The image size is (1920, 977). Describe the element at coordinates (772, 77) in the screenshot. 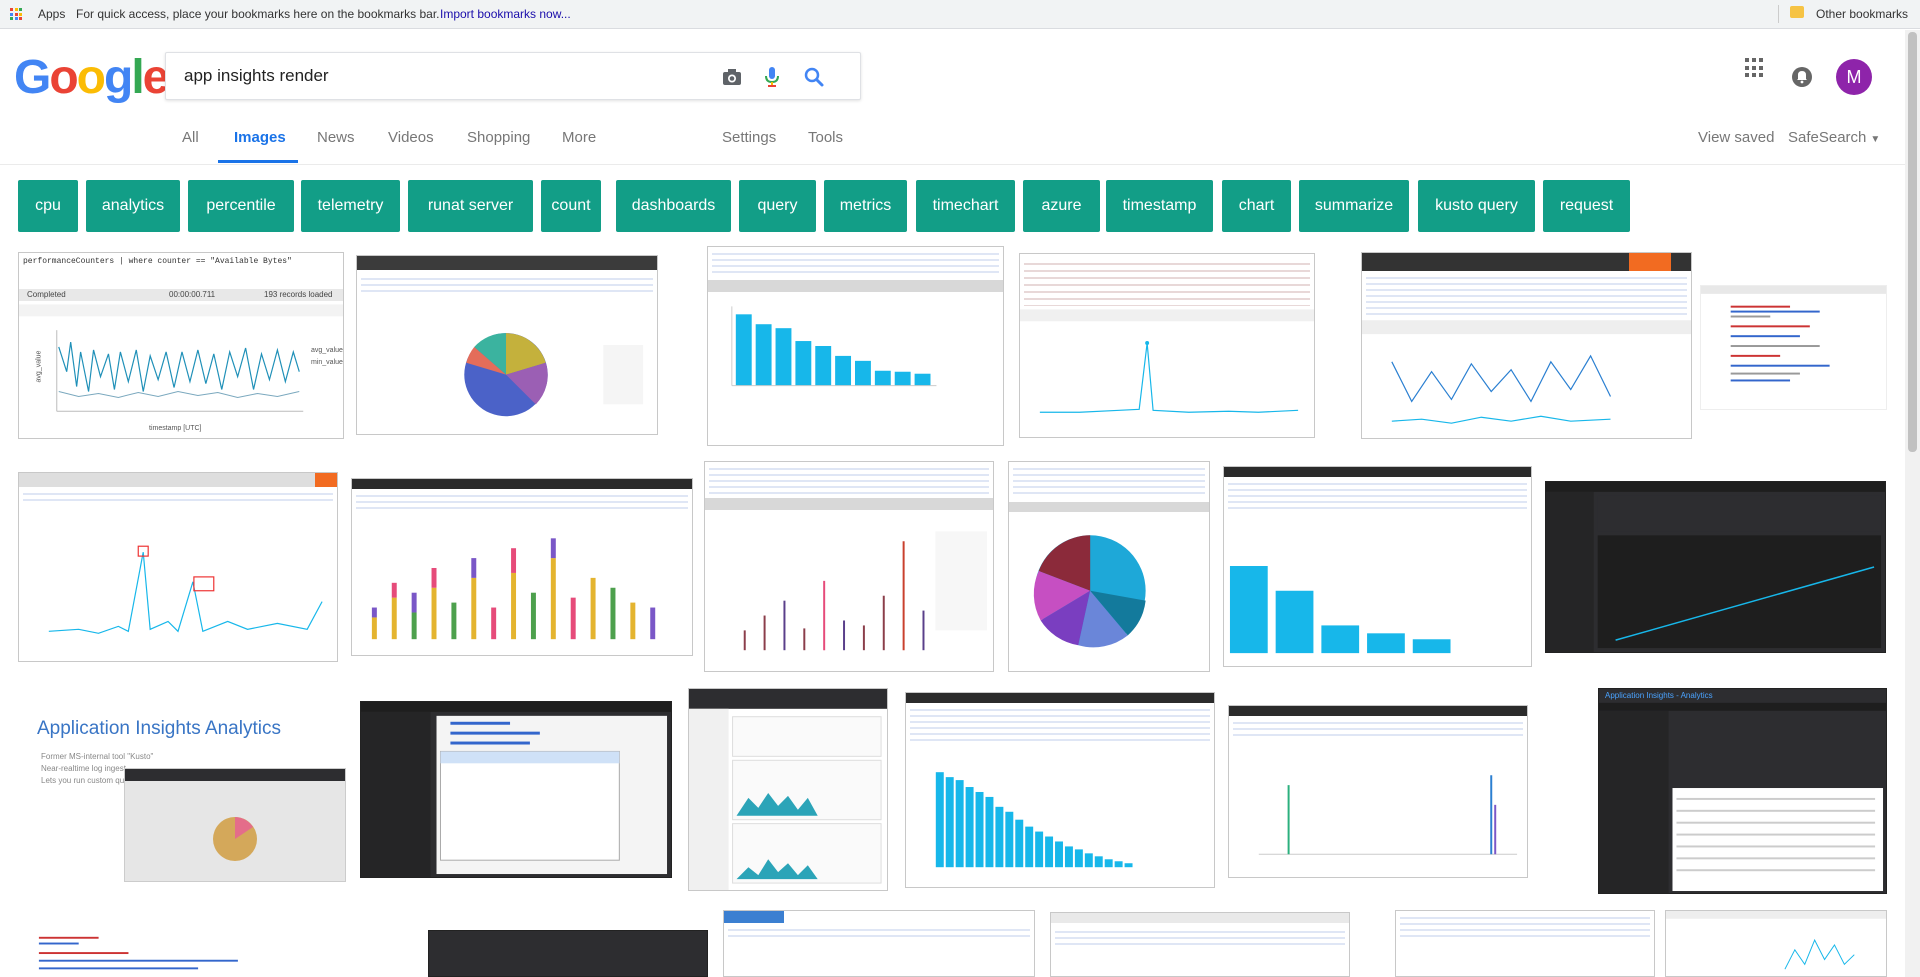

I see `microphone-icon` at that location.